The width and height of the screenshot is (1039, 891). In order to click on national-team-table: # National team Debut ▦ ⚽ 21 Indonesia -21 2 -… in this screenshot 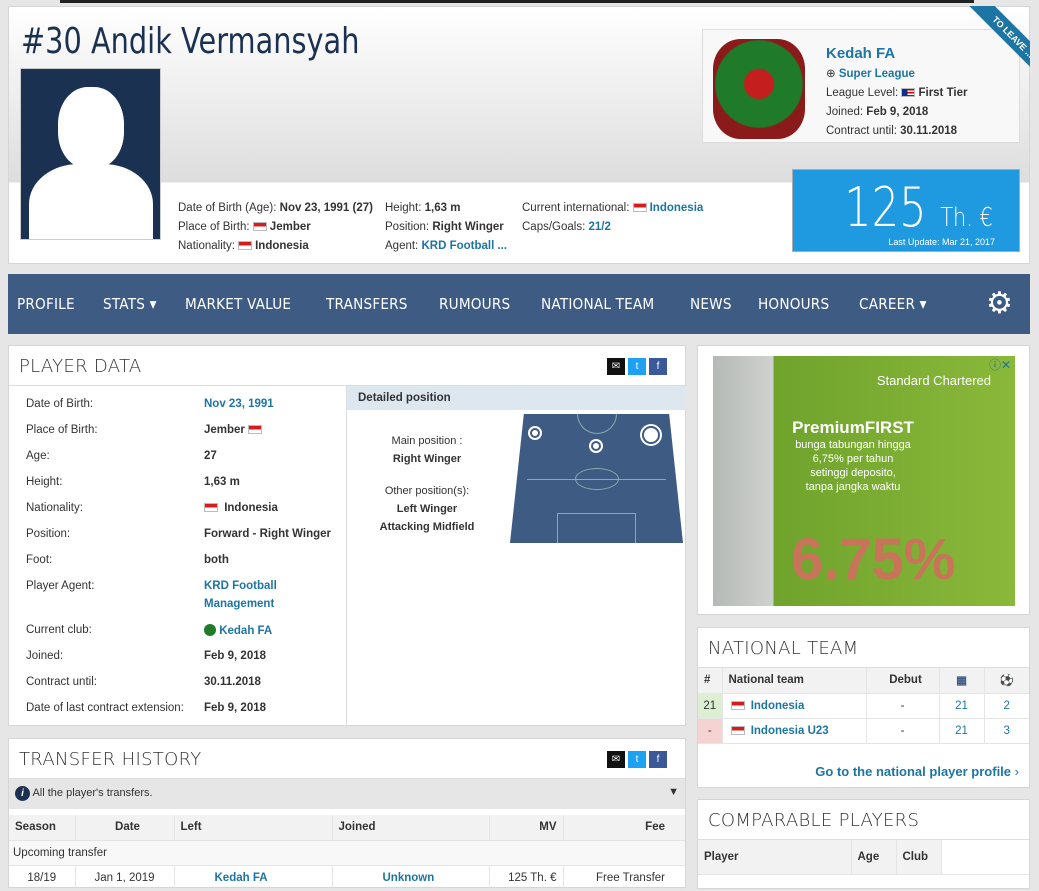, I will do `click(863, 706)`.